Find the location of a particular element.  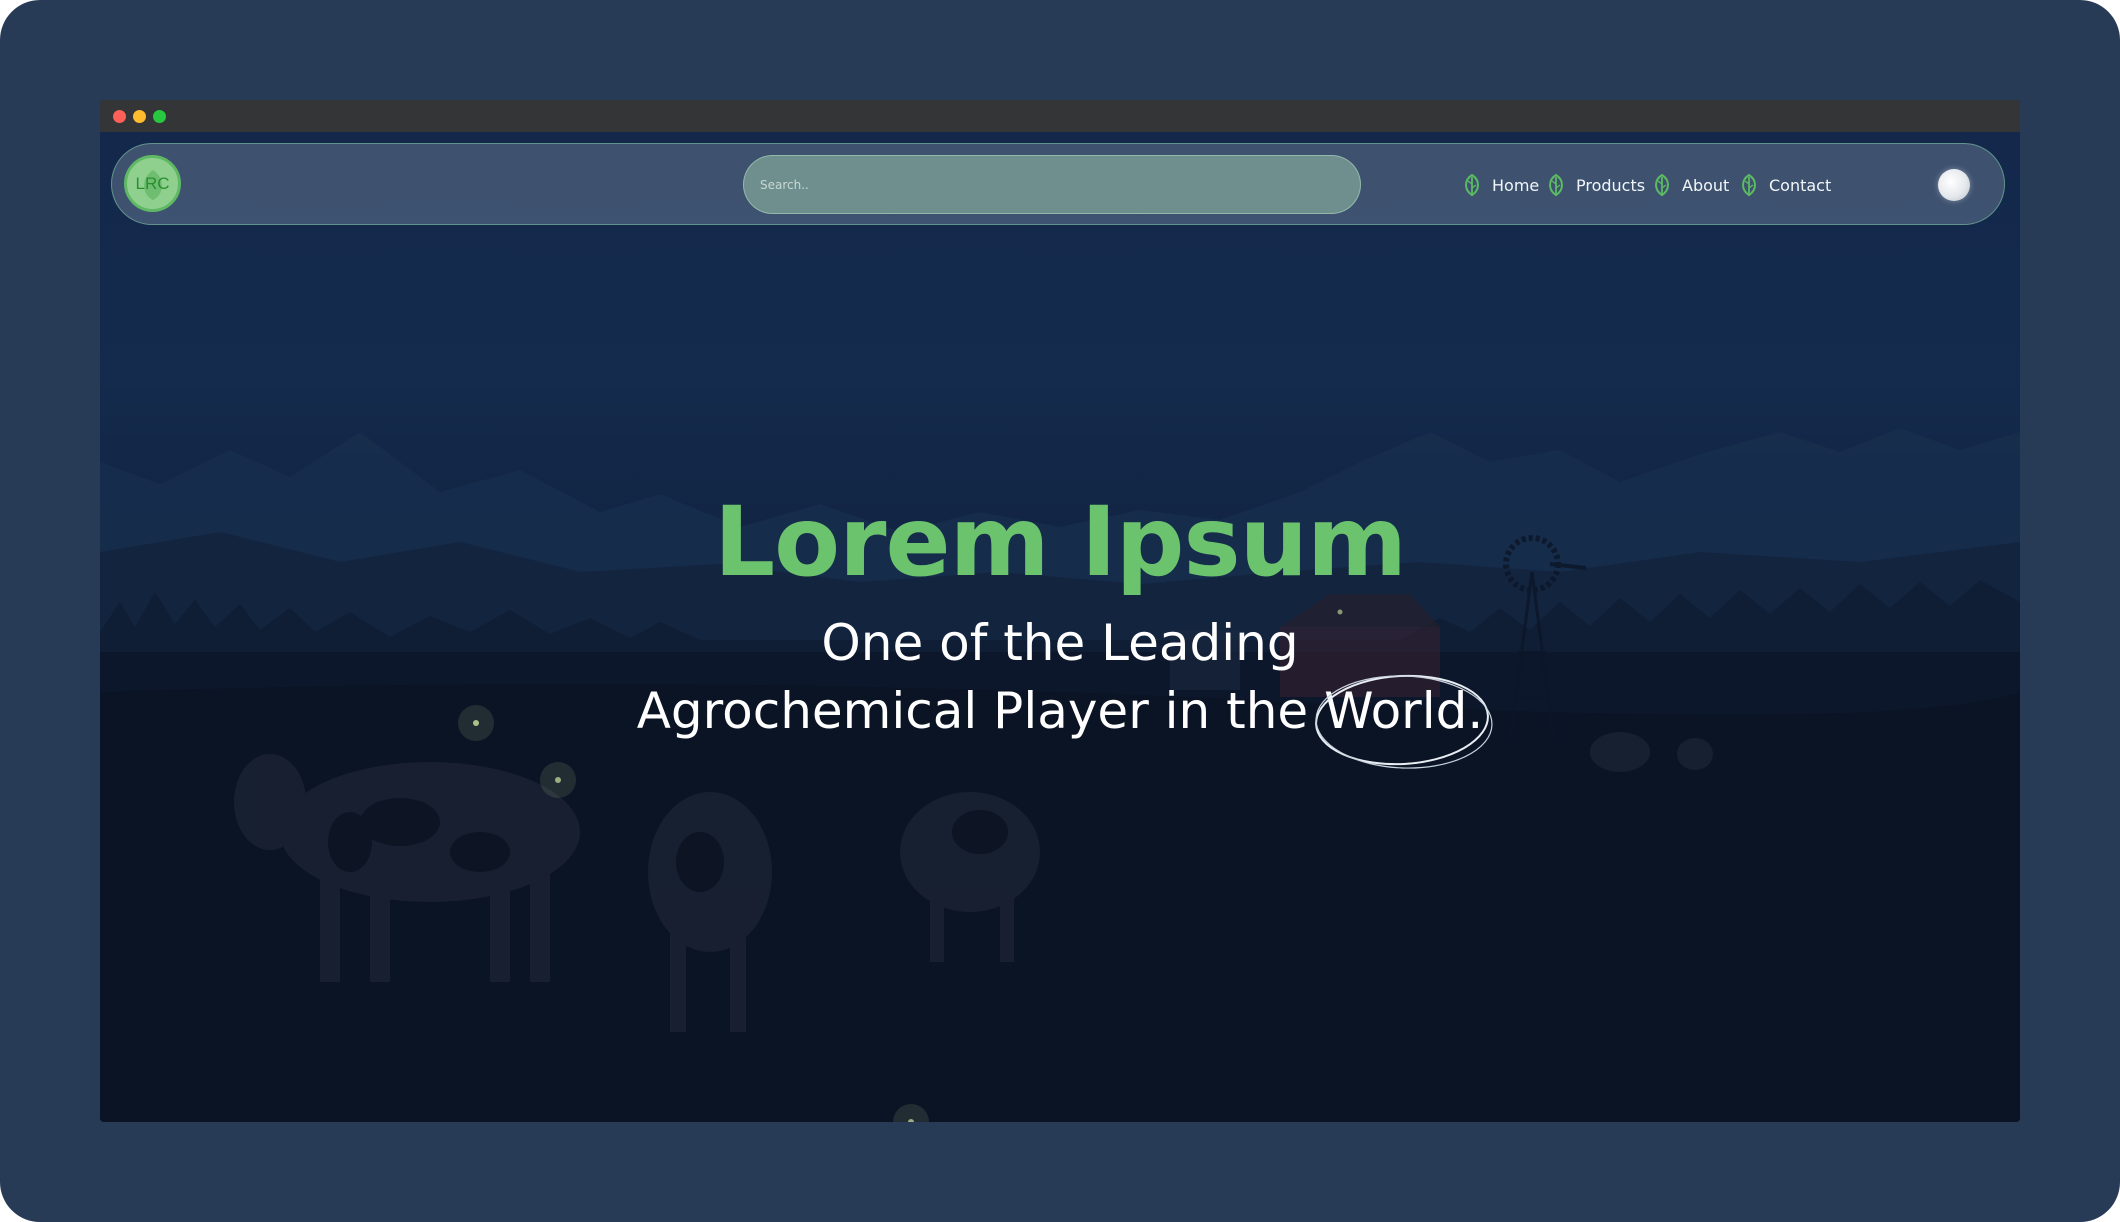

logo-text: LRC is located at coordinates (152, 183).